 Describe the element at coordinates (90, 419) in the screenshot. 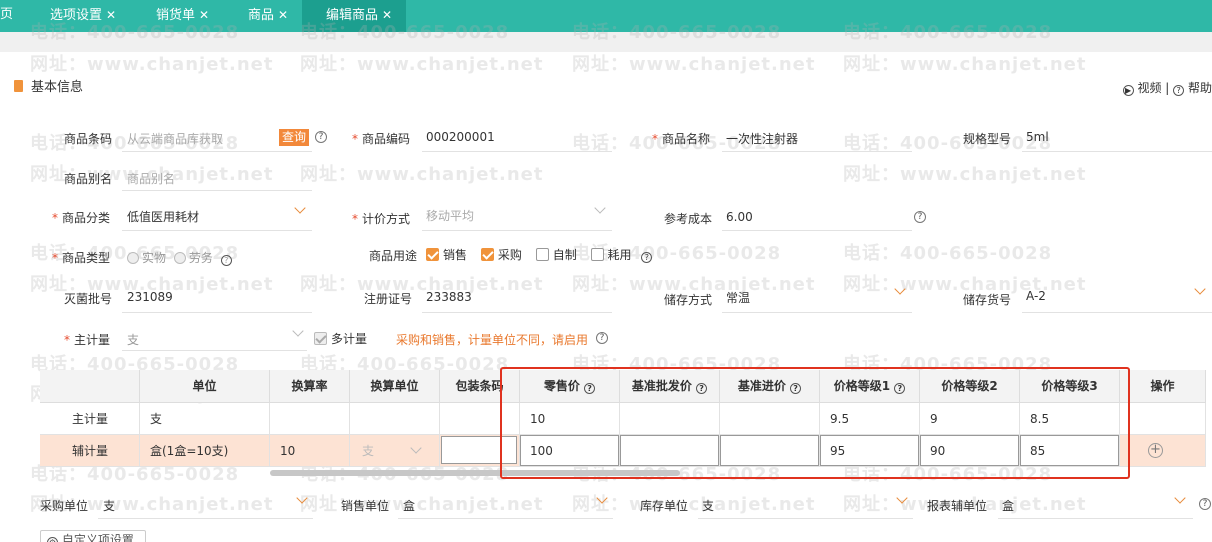

I see `row-kind: 主计量` at that location.